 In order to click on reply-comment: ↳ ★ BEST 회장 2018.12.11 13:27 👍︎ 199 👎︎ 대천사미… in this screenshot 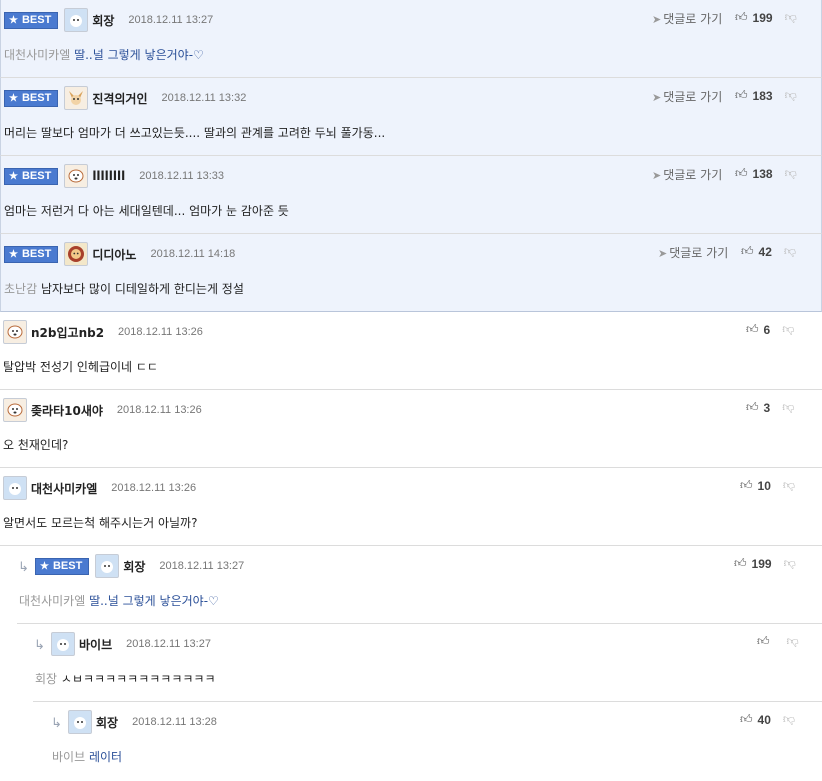, I will do `click(419, 585)`.